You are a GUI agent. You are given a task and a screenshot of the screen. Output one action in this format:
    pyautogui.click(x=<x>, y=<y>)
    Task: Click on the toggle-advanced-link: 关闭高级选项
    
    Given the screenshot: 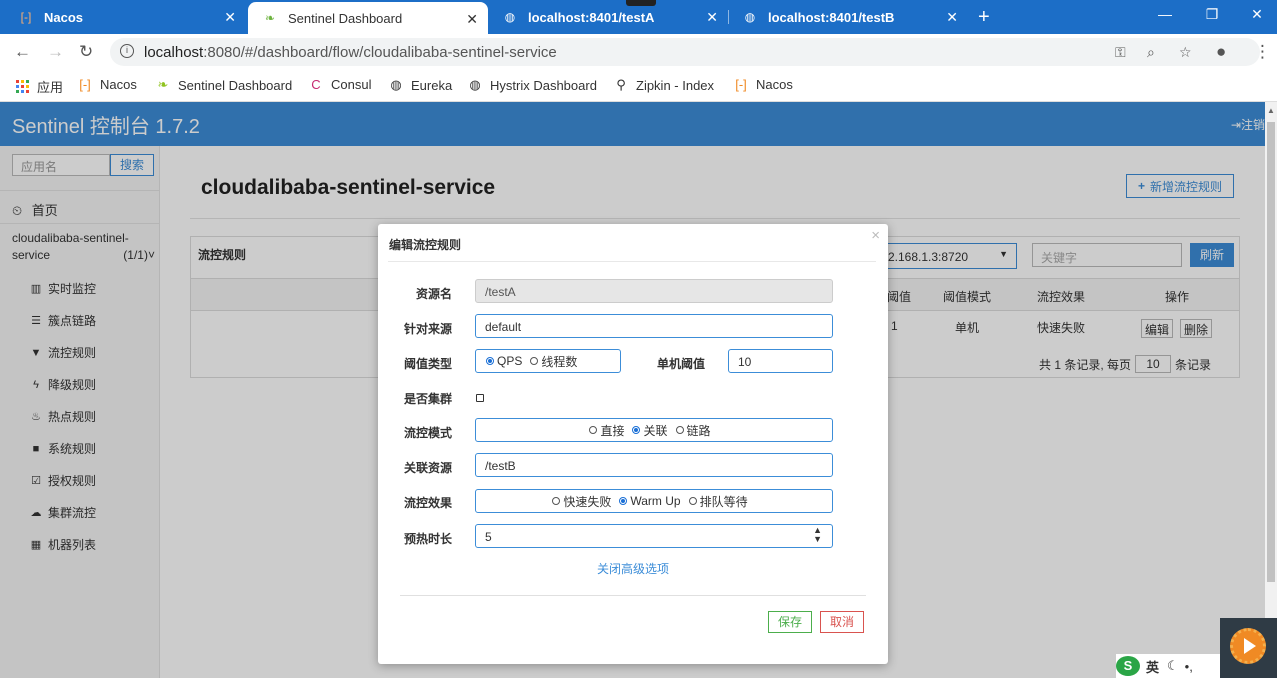 What is the action you would take?
    pyautogui.click(x=633, y=568)
    